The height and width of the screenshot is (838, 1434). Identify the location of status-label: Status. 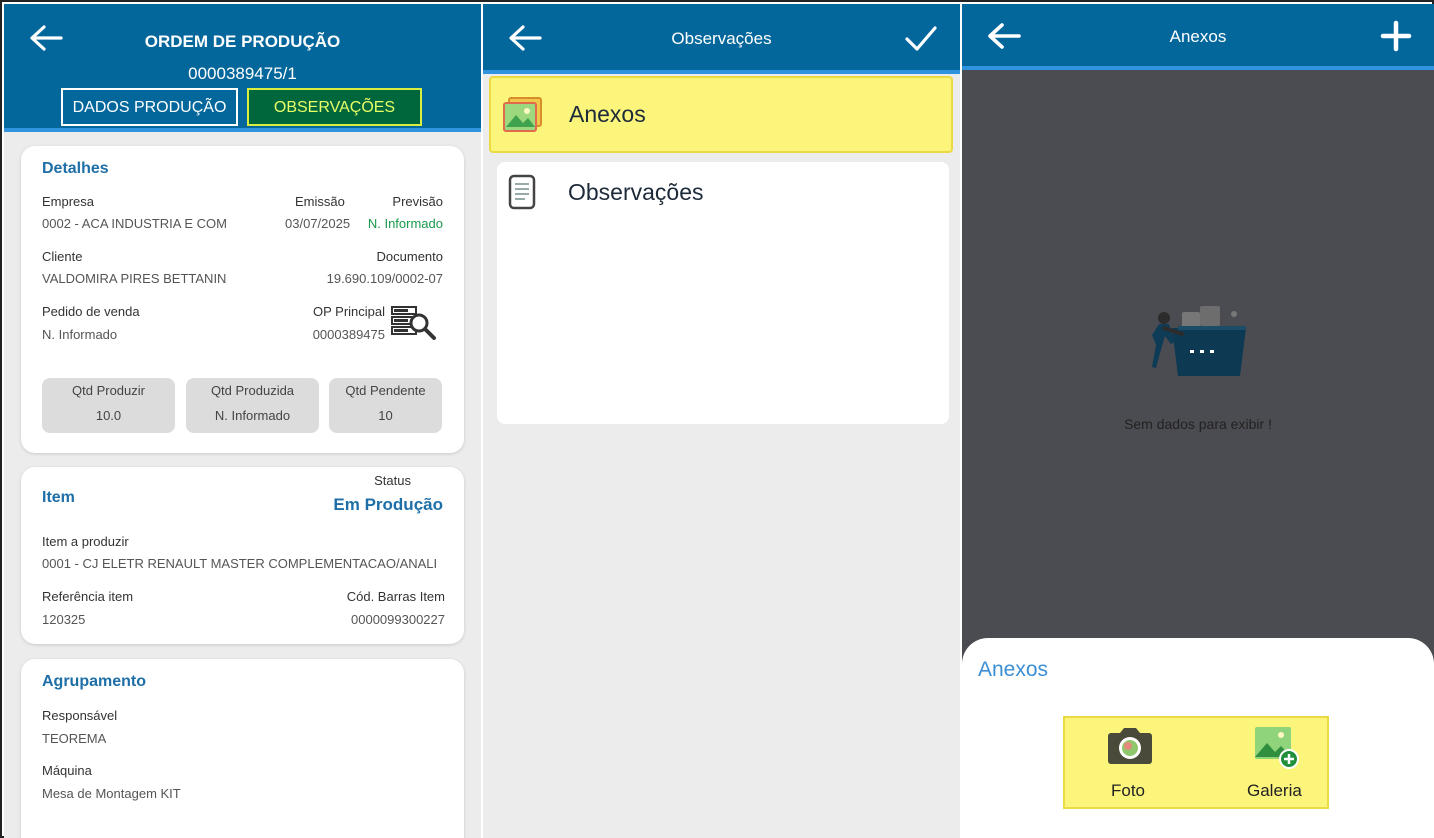
(392, 480).